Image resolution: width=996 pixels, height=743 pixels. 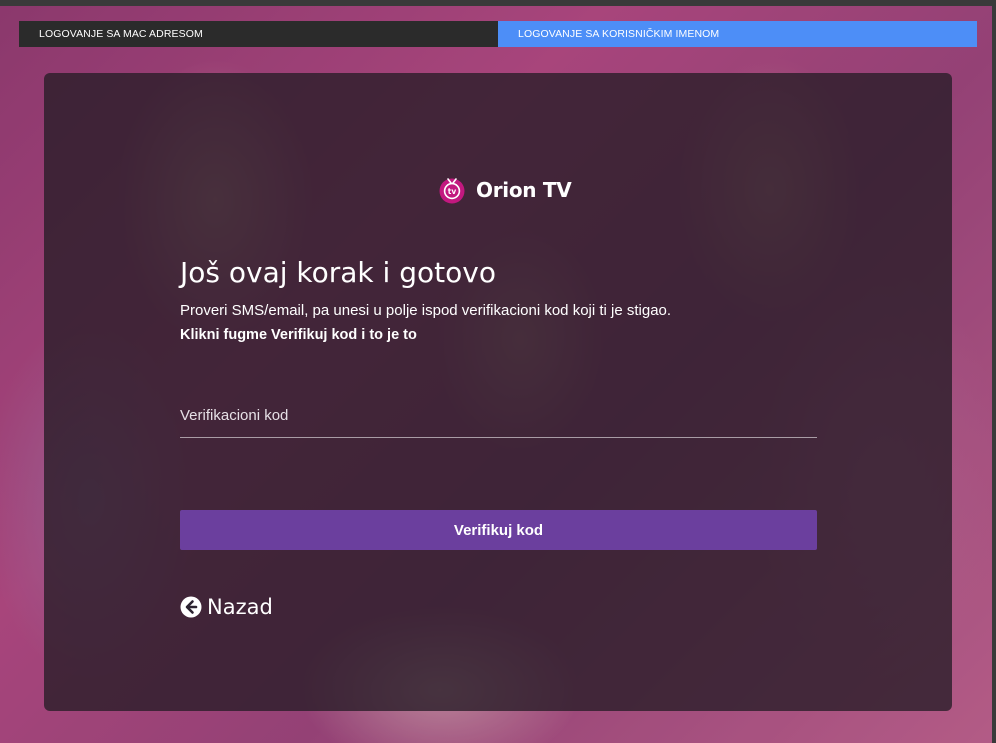 I want to click on brand-name: Orion TV, so click(x=524, y=190).